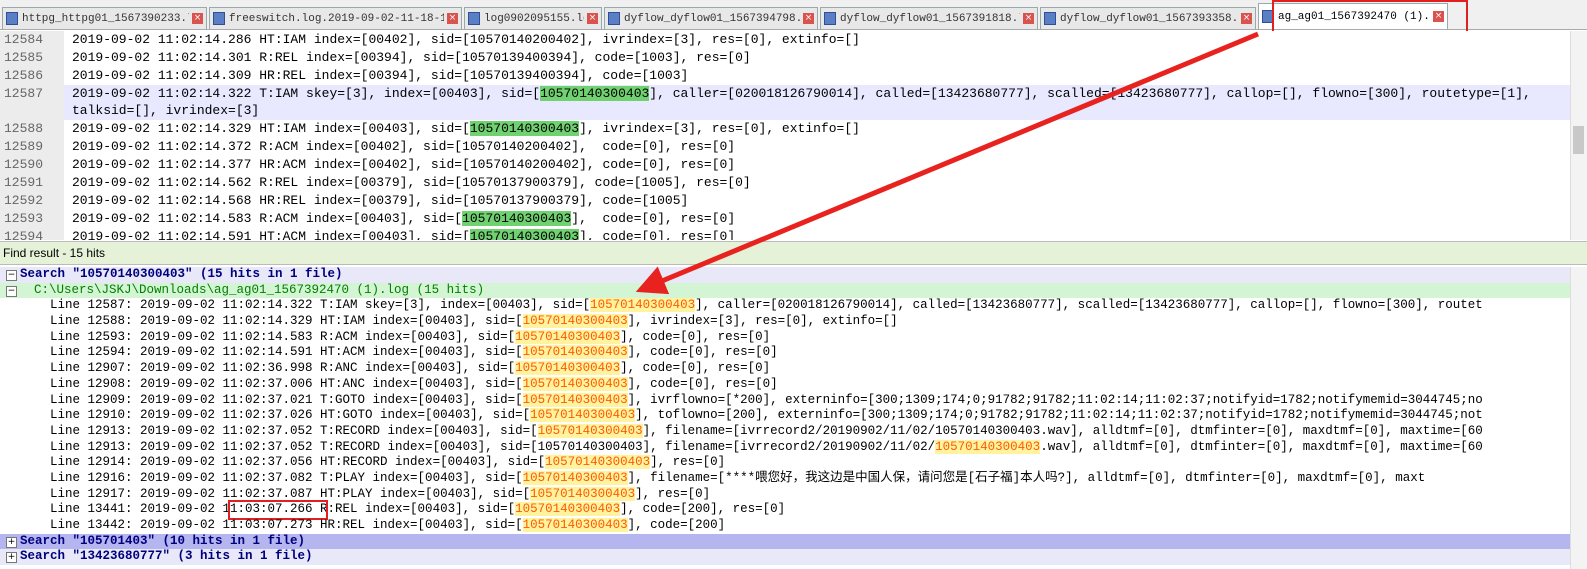 This screenshot has width=1587, height=569. Describe the element at coordinates (95, 462) in the screenshot. I see `hit-line-number: Line 12914:` at that location.